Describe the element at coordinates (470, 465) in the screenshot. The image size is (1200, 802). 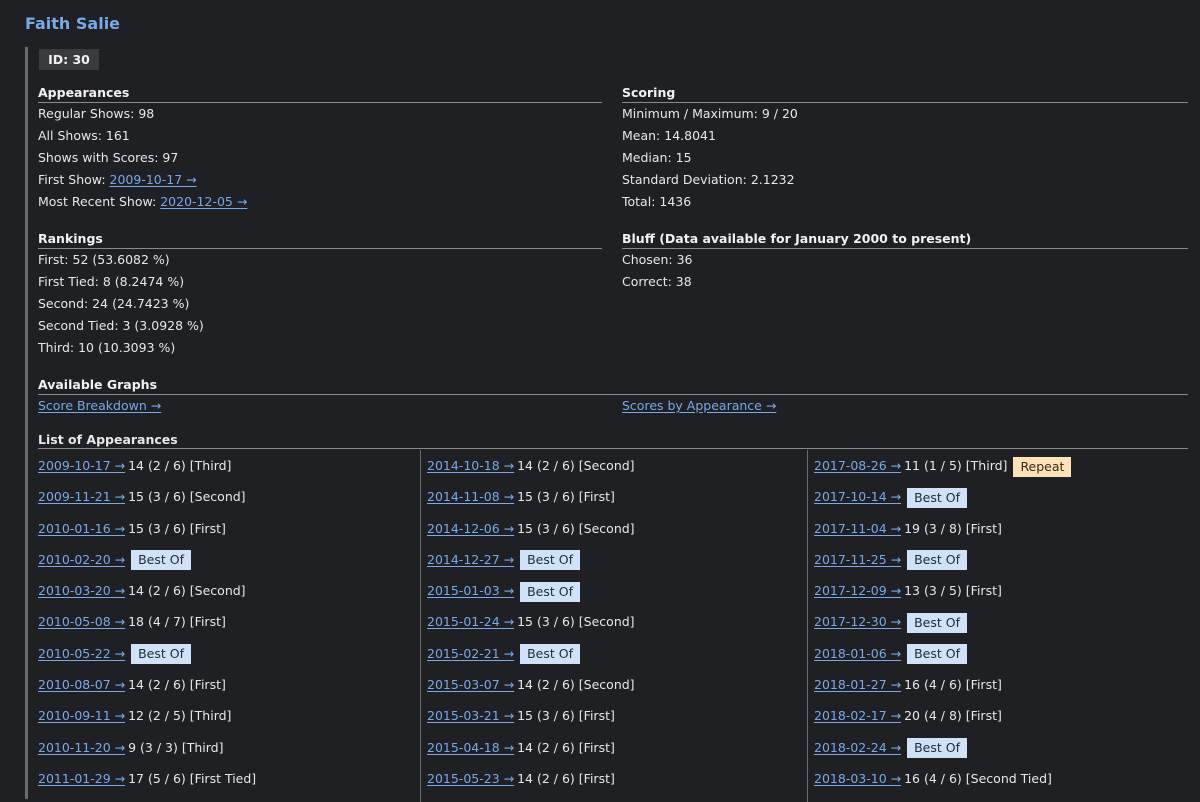
I see `show-date-link: 2014-10-18 →` at that location.